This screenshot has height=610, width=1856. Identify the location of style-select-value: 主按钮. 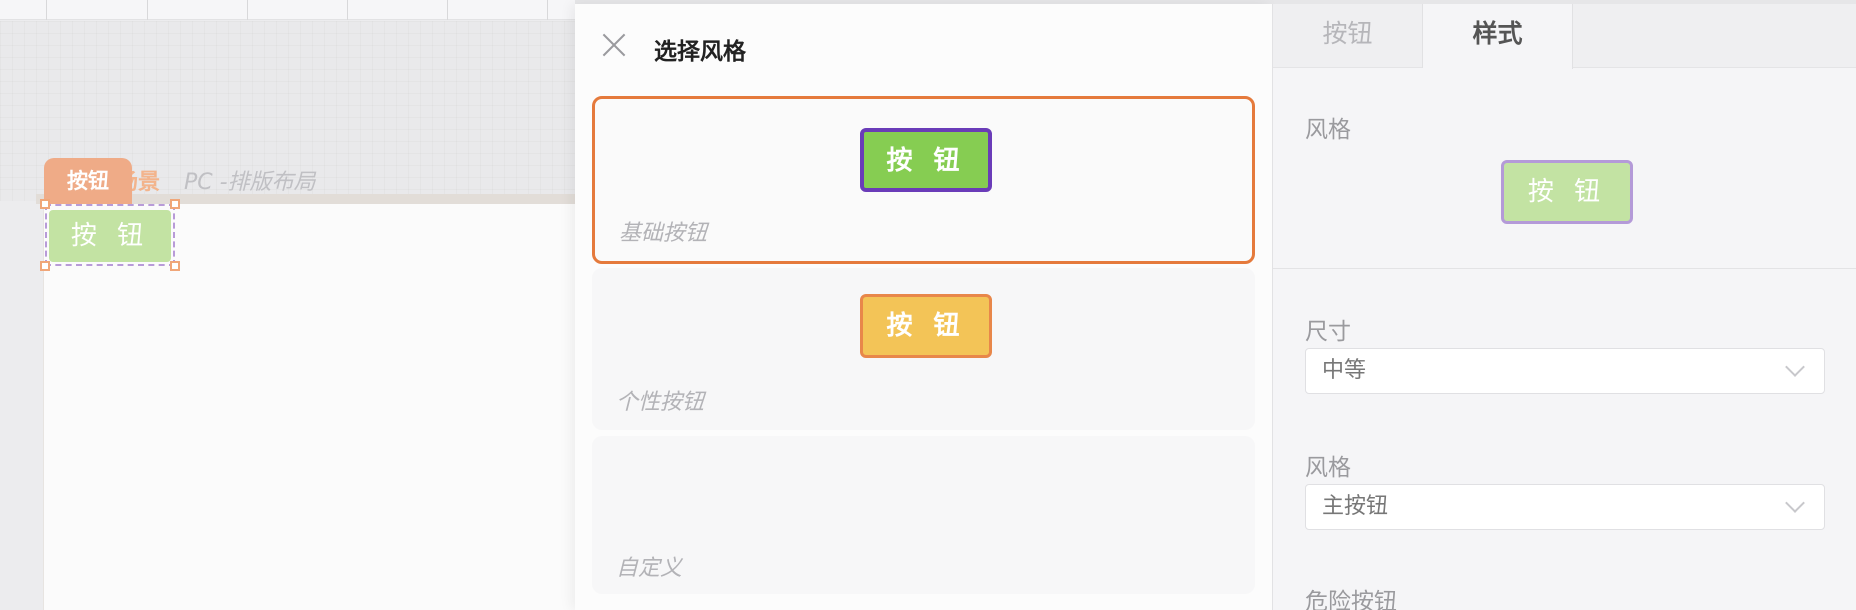
(1355, 506).